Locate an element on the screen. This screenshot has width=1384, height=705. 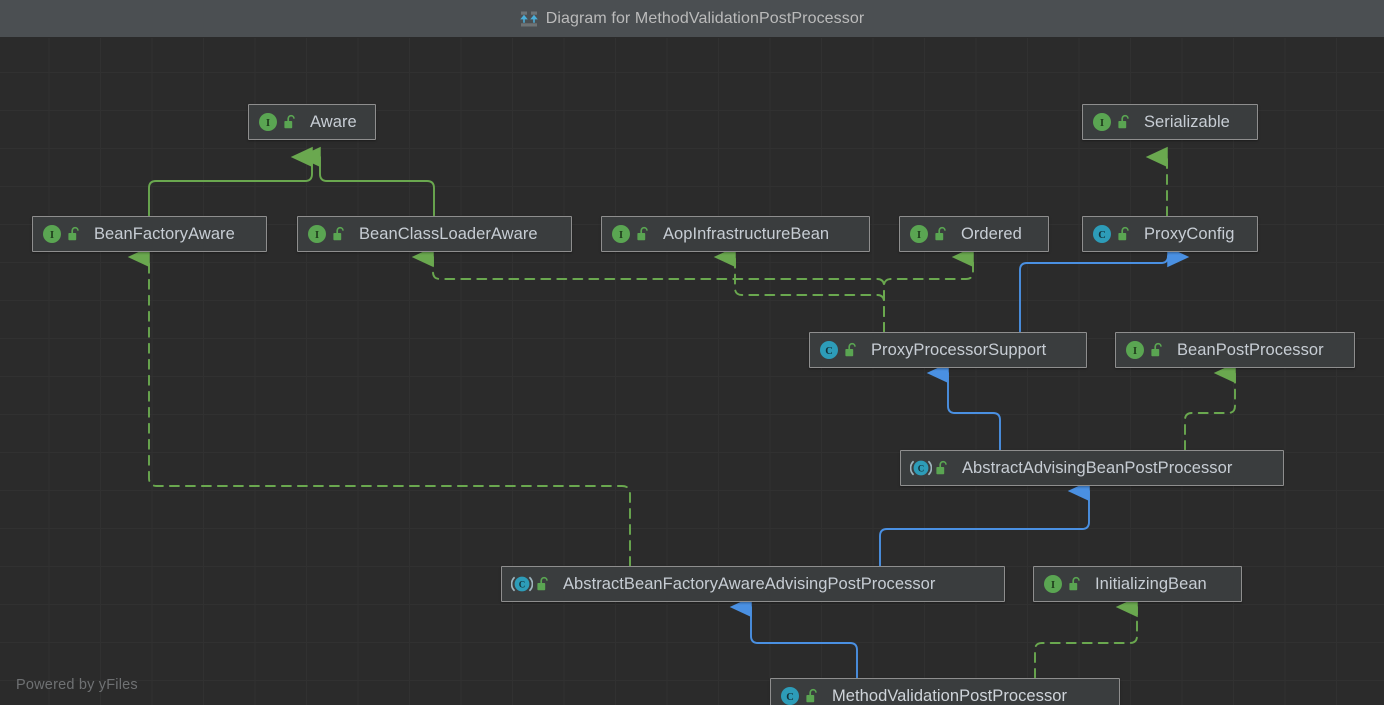
class-node-label: AopInfrastructureBean is located at coordinates (746, 233).